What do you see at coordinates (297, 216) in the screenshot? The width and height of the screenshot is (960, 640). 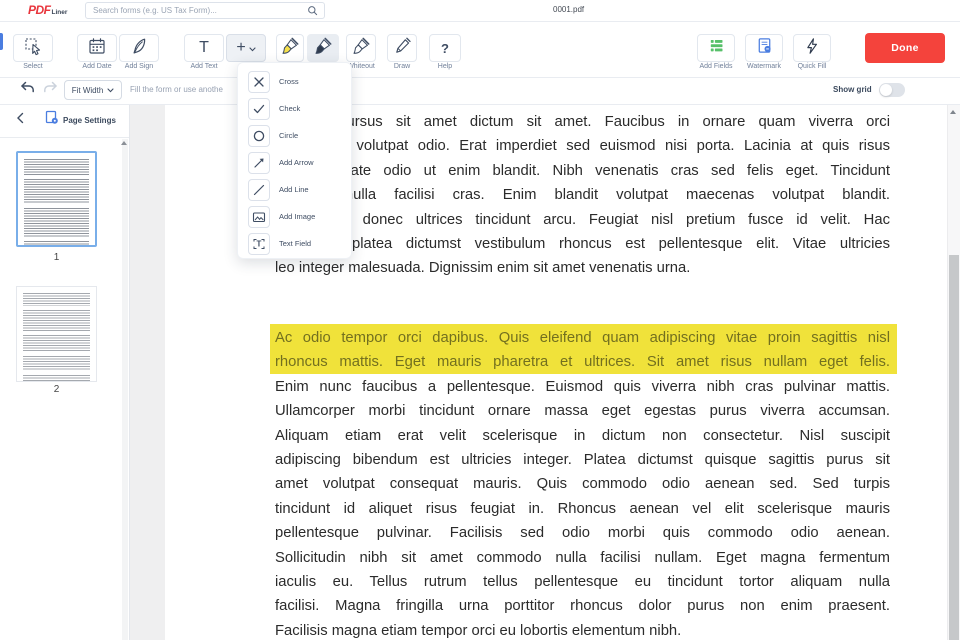 I see `menu-item-label: Add Image` at bounding box center [297, 216].